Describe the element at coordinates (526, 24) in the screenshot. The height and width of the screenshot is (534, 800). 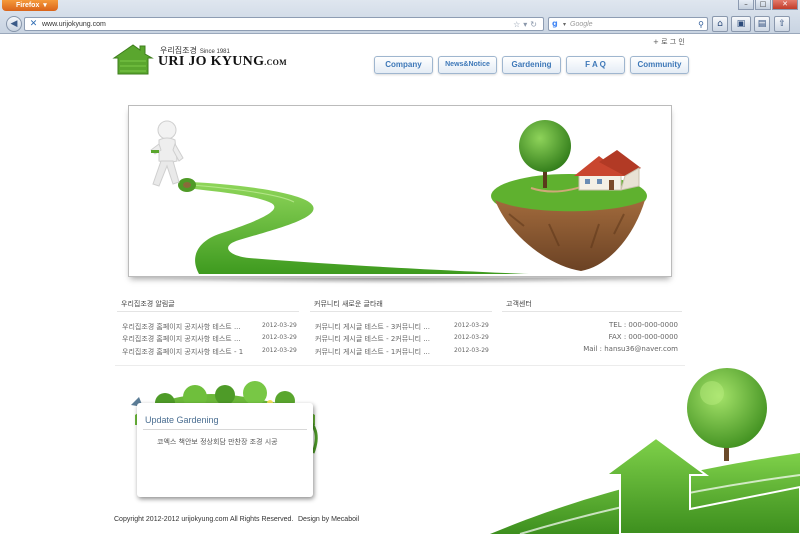
I see `url-actions: ☆▾↻` at that location.